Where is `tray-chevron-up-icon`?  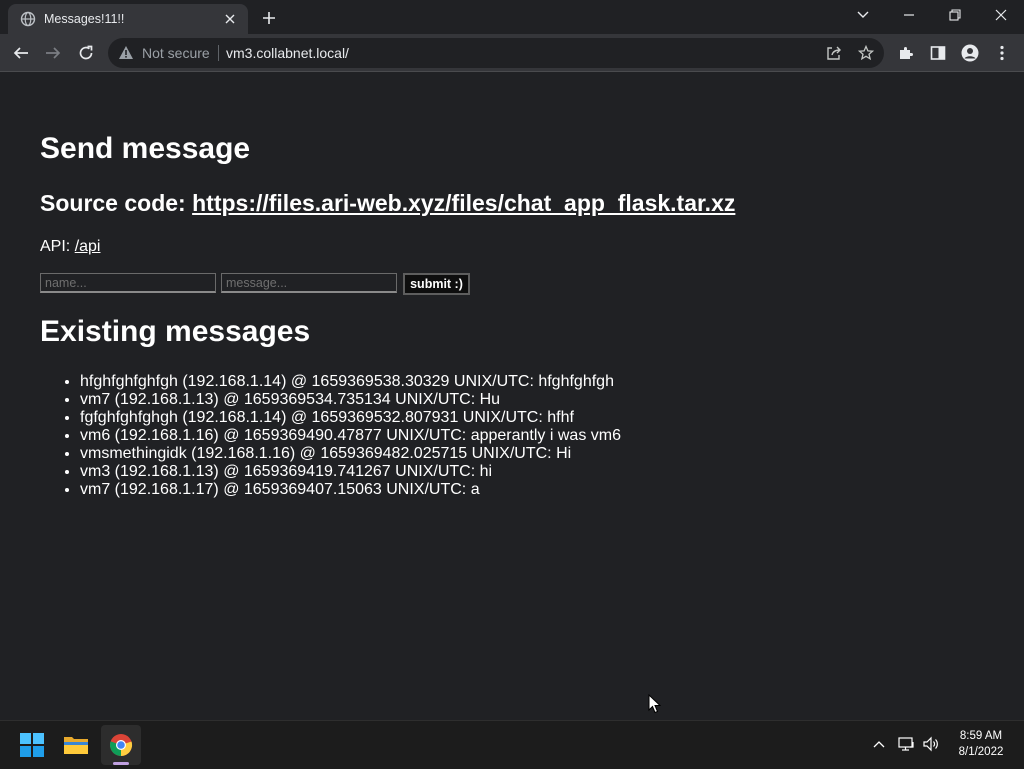
tray-chevron-up-icon is located at coordinates (879, 744).